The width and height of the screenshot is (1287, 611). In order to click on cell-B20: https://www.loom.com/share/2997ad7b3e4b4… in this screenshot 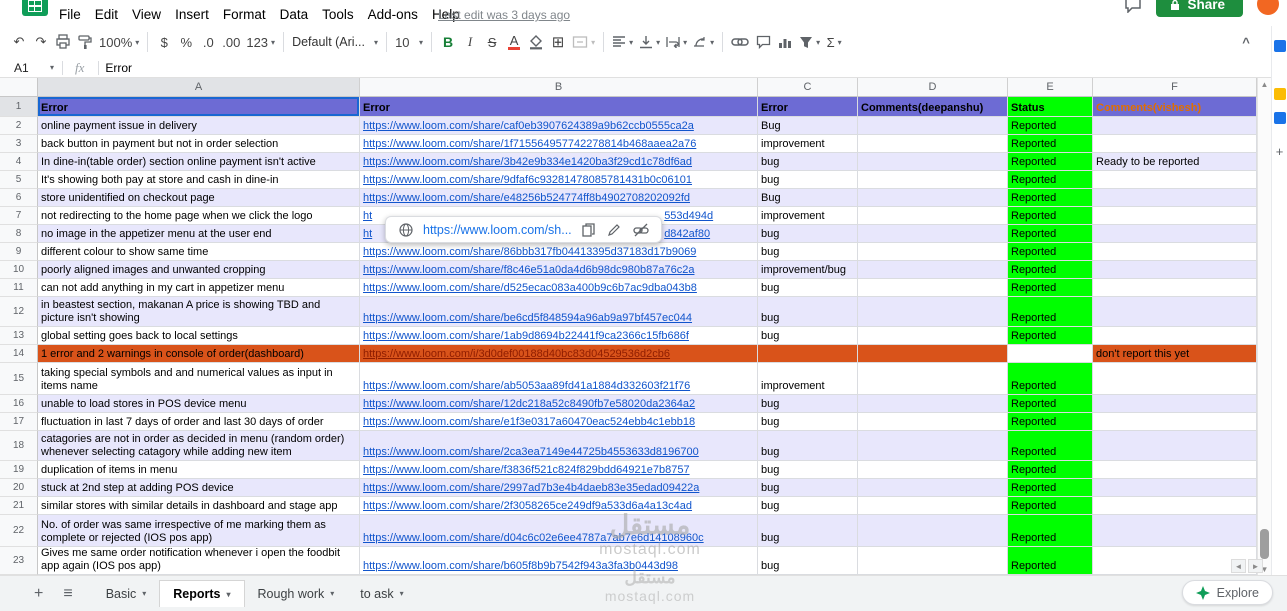, I will do `click(559, 488)`.